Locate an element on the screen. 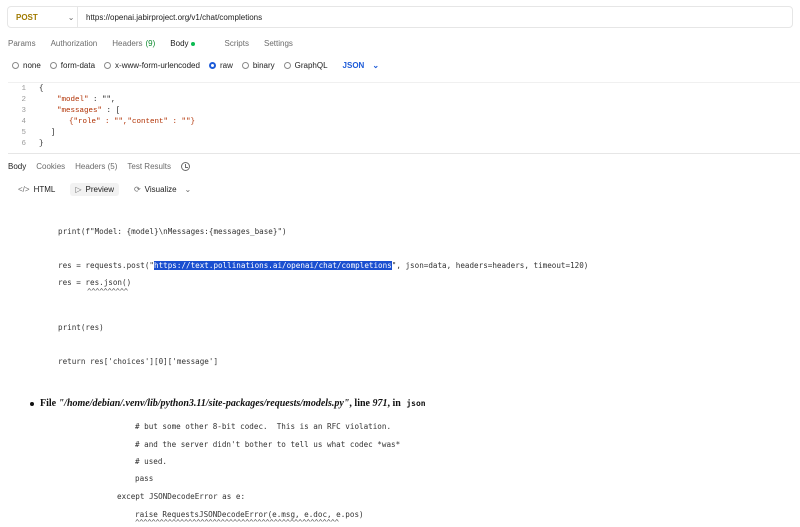 This screenshot has width=800, height=527. code-line: print(res) is located at coordinates (81, 327).